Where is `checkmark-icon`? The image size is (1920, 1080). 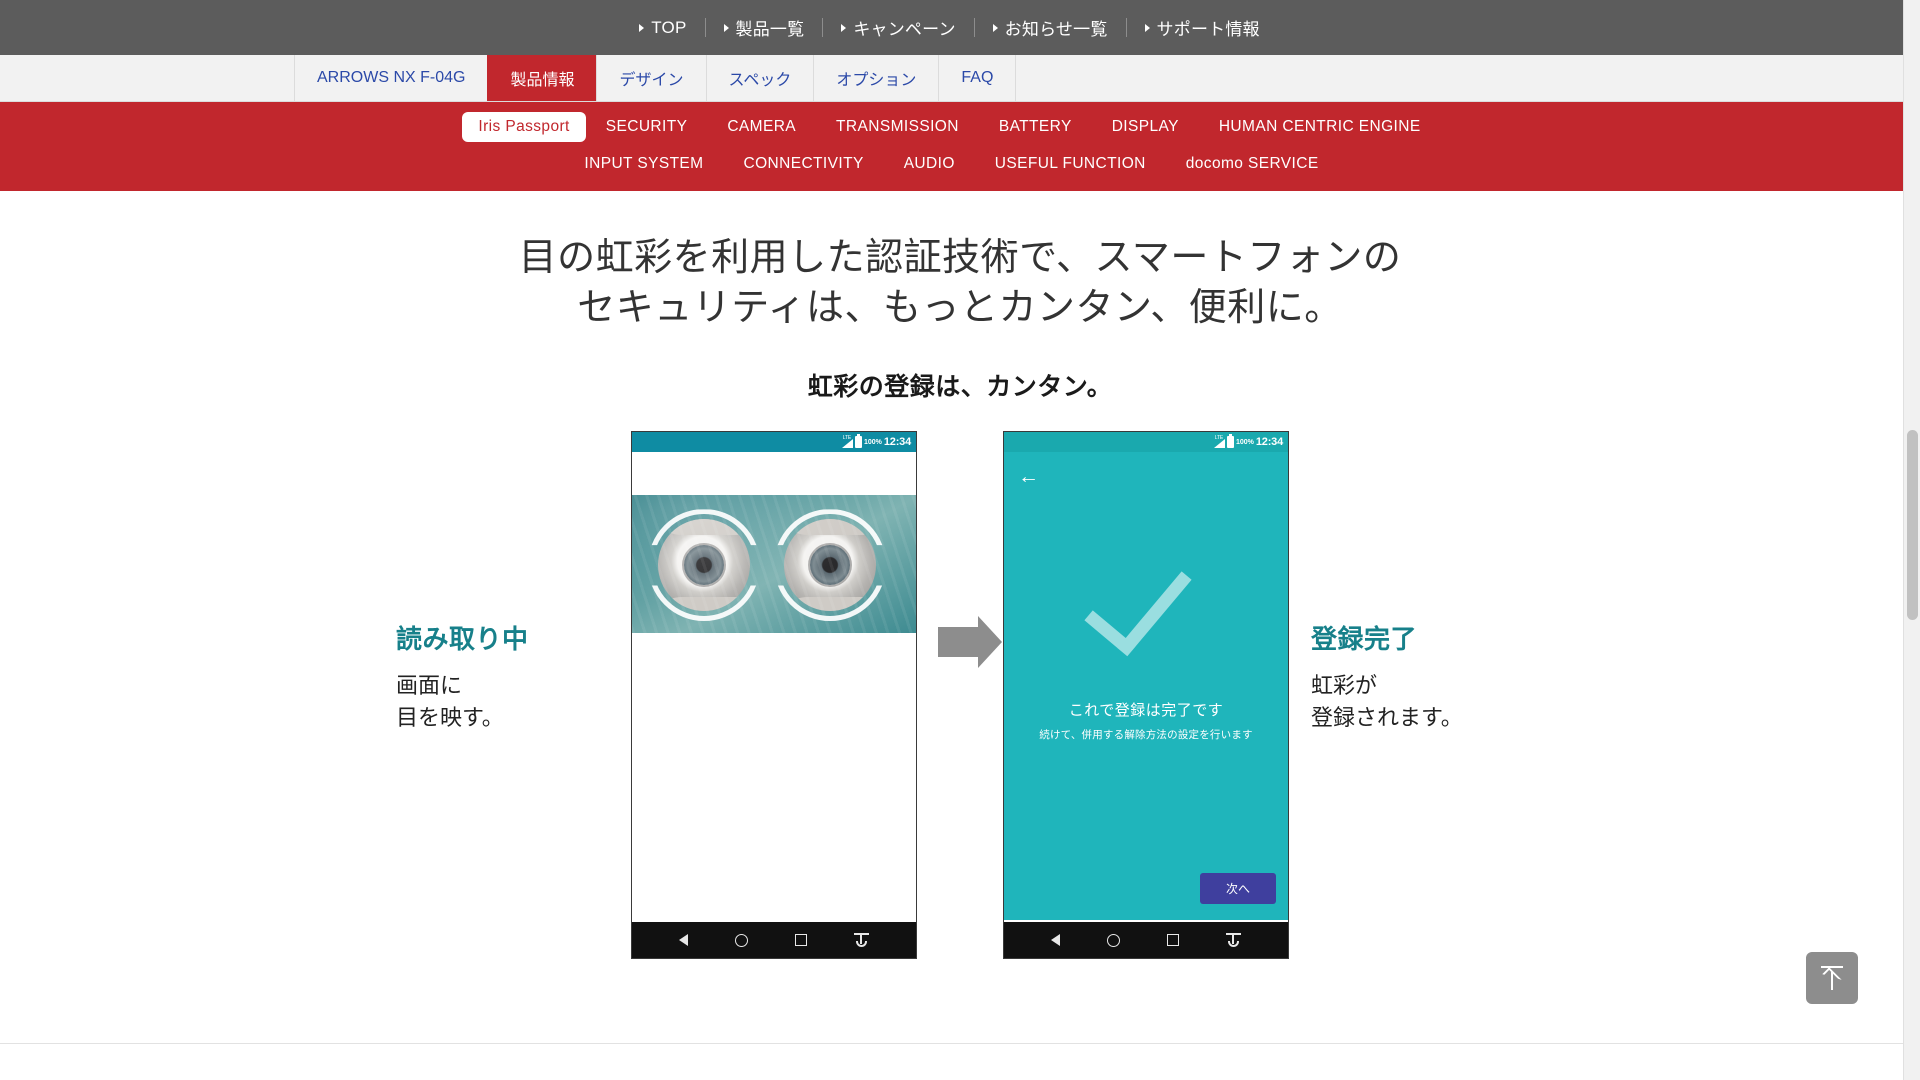 checkmark-icon is located at coordinates (1138, 600).